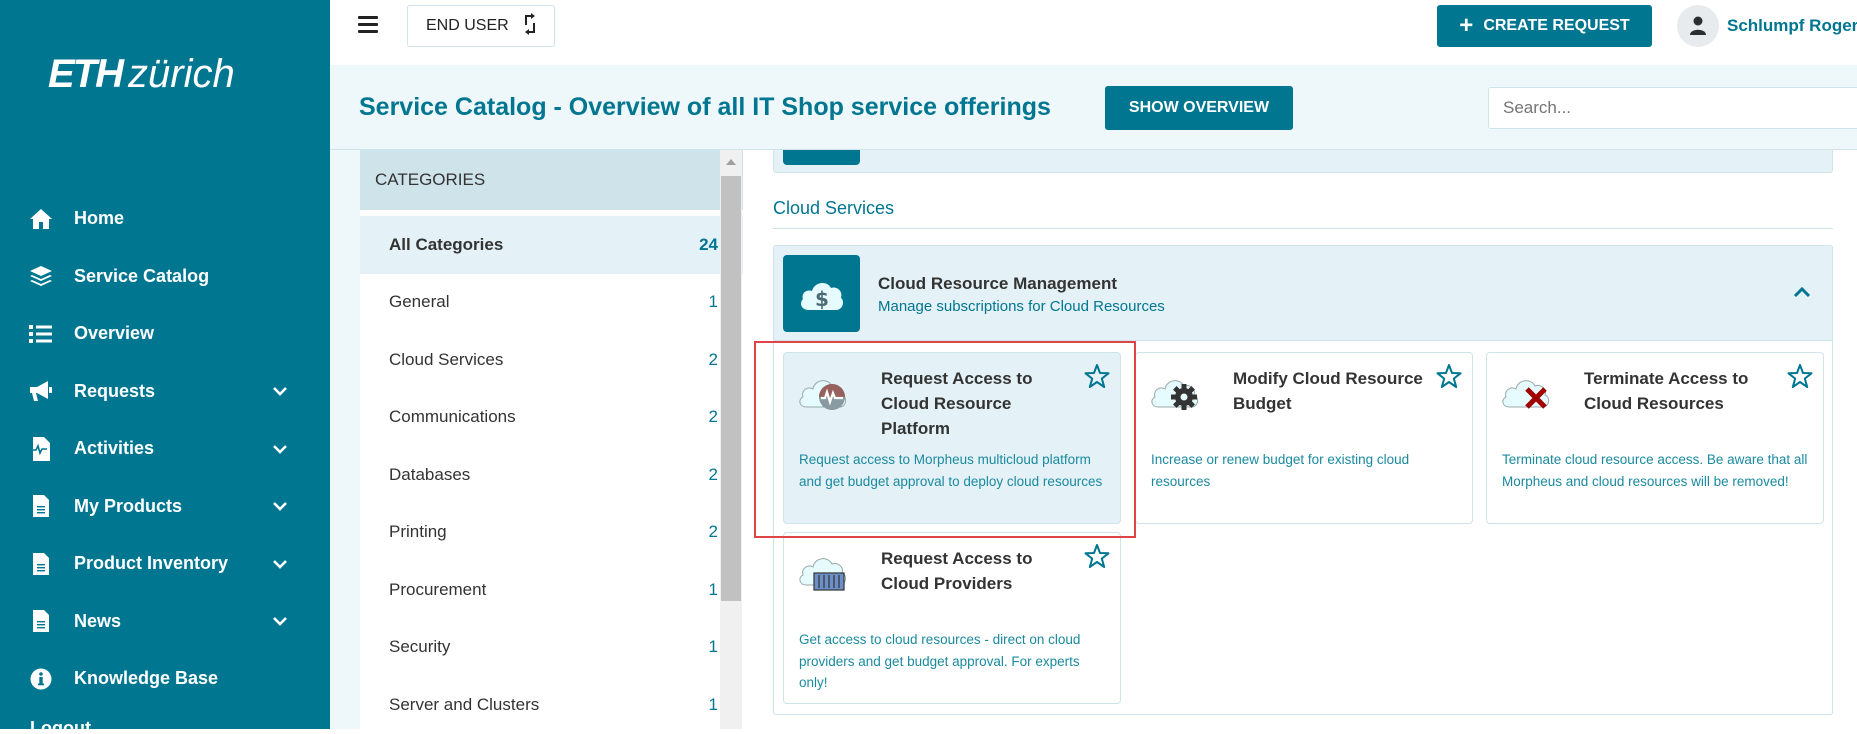  What do you see at coordinates (1021, 306) in the screenshot?
I see `service-group-subtitle: Manage subscriptions for Cloud Resources` at bounding box center [1021, 306].